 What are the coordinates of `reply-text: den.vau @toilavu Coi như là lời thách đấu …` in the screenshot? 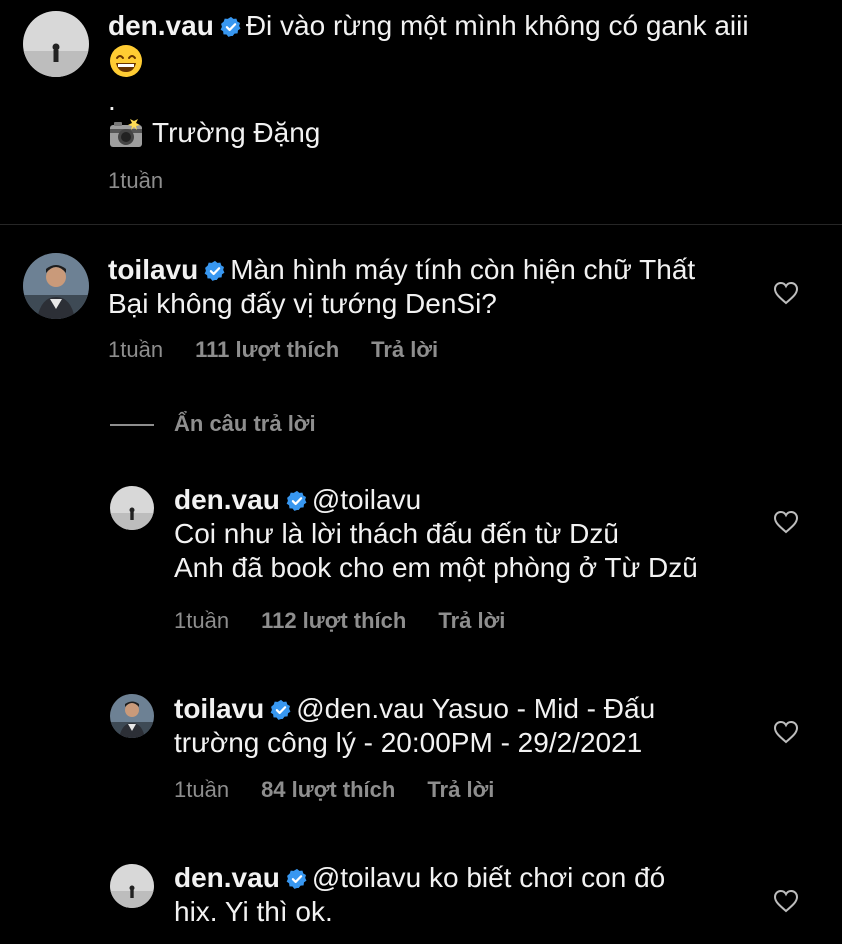 It's located at (469, 534).